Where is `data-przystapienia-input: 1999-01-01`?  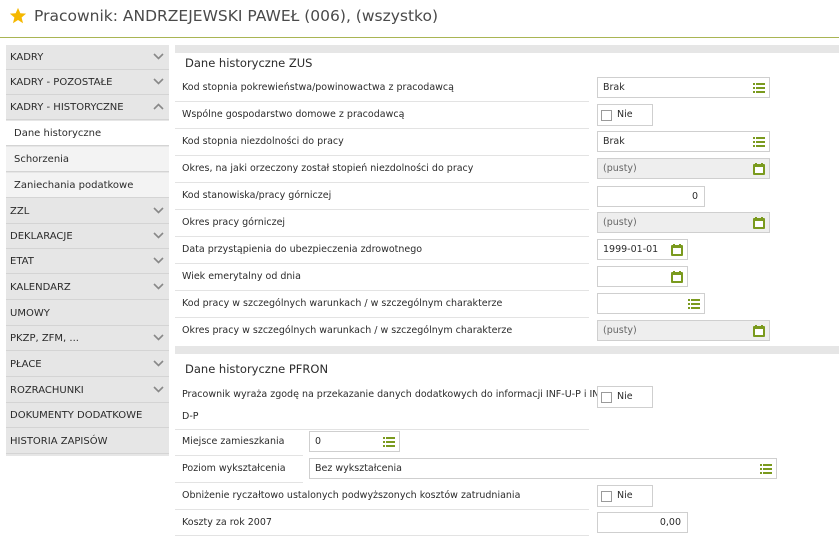 data-przystapienia-input: 1999-01-01 is located at coordinates (642, 249).